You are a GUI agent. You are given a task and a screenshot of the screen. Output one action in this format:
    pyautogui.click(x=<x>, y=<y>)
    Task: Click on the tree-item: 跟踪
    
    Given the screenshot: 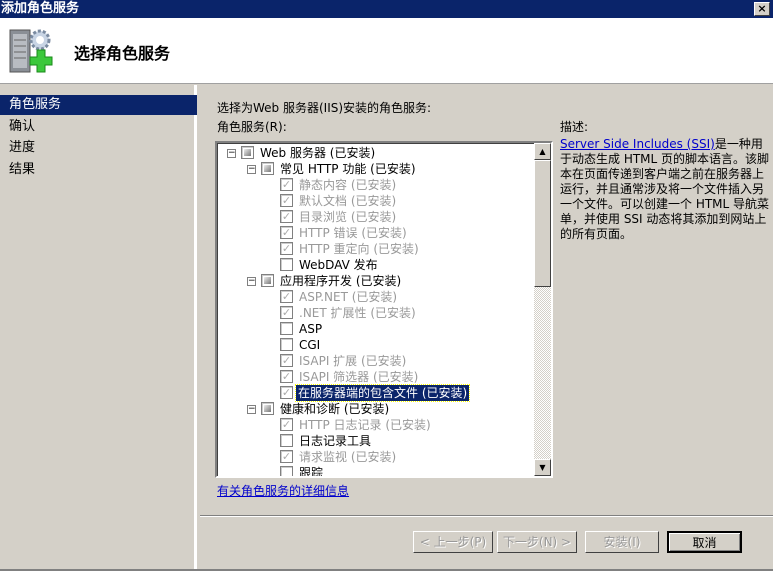 What is the action you would take?
    pyautogui.click(x=376, y=471)
    